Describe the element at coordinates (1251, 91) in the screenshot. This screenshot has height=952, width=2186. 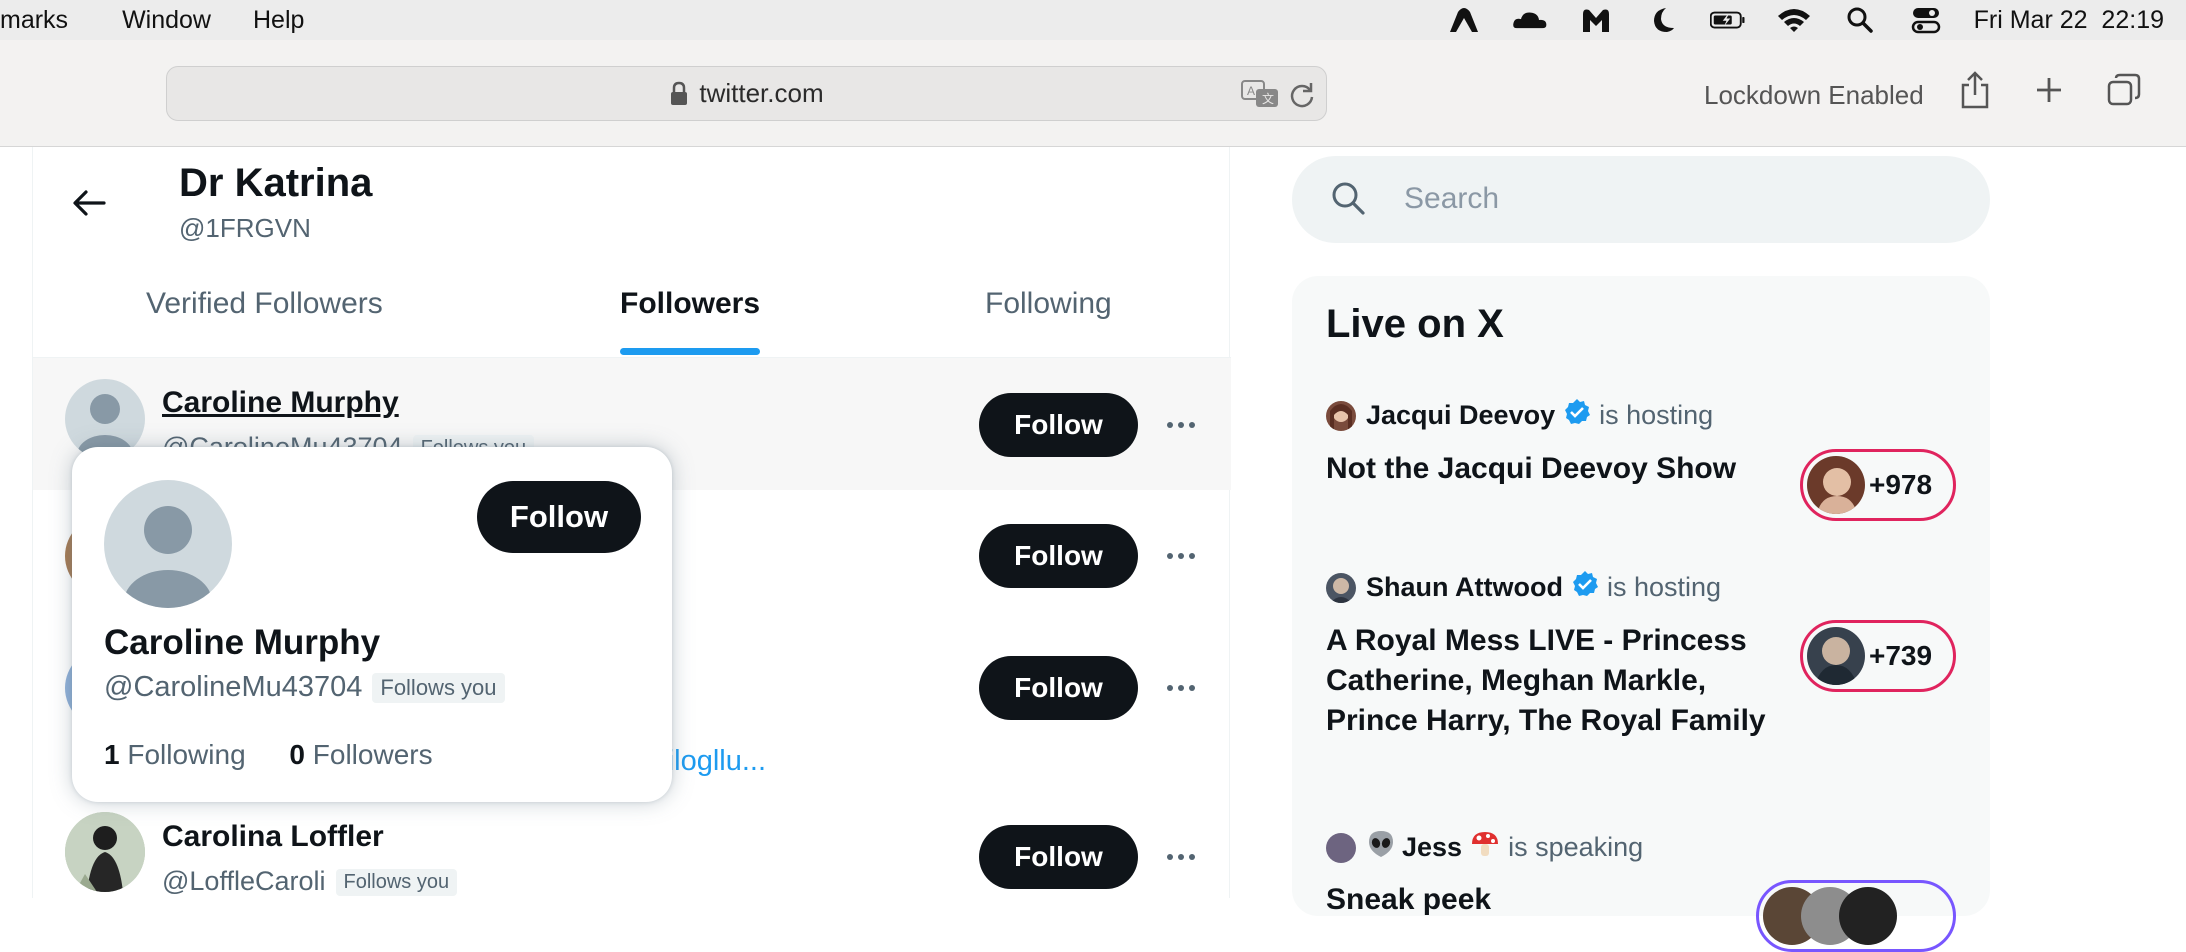
I see `svg-text: A` at that location.